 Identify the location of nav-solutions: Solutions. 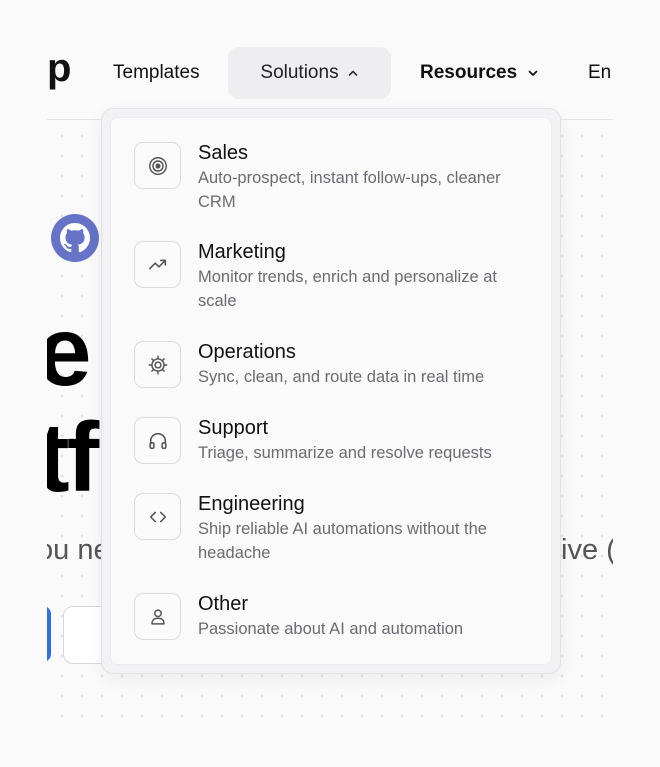
(309, 73).